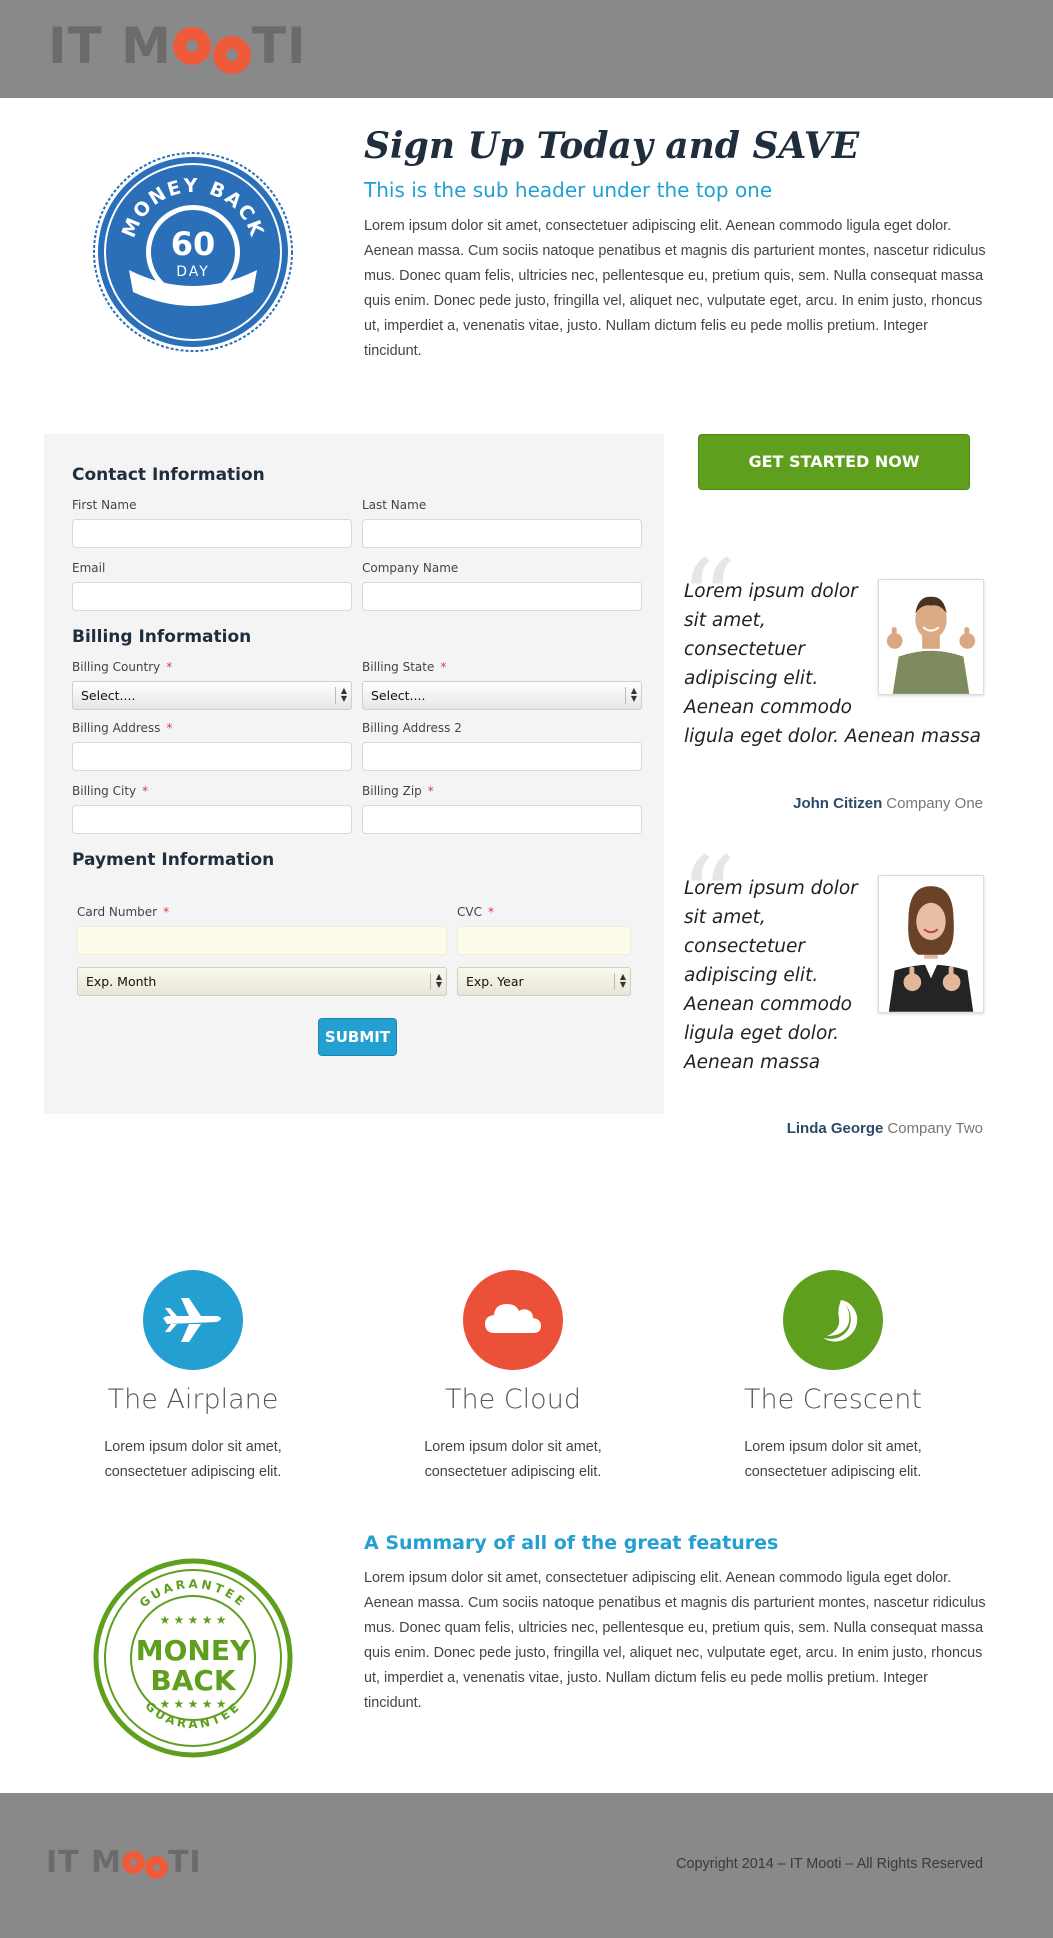 This screenshot has height=1938, width=1053. What do you see at coordinates (193, 244) in the screenshot?
I see `svg-text: 60` at bounding box center [193, 244].